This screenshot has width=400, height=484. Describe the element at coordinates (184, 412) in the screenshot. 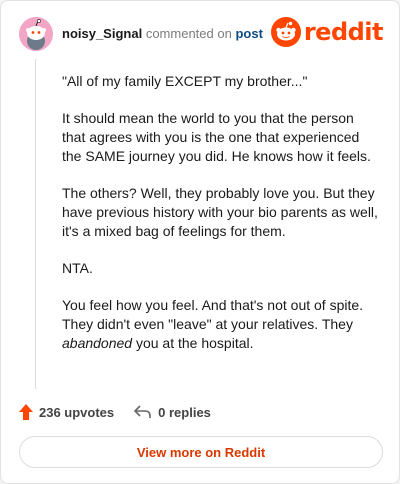

I see `reply-count: 0 replies` at that location.